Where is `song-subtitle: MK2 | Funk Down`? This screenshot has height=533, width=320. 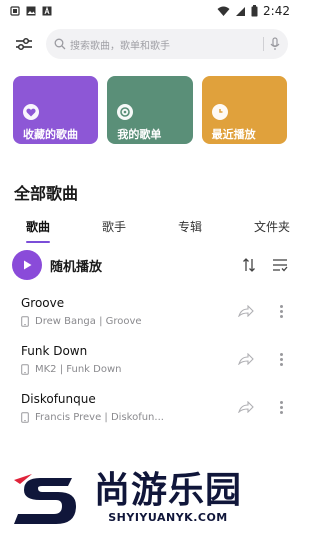 song-subtitle: MK2 | Funk Down is located at coordinates (78, 369).